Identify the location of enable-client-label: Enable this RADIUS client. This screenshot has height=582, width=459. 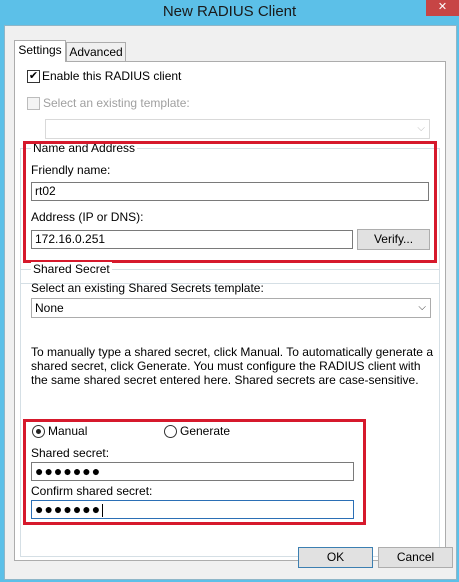
(112, 76).